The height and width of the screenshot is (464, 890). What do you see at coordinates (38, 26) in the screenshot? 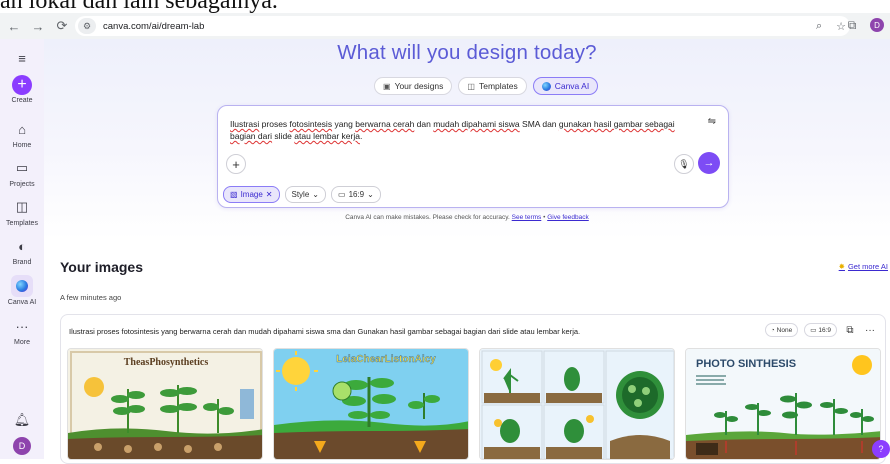
I see `forward-arrow-icon: →` at bounding box center [38, 26].